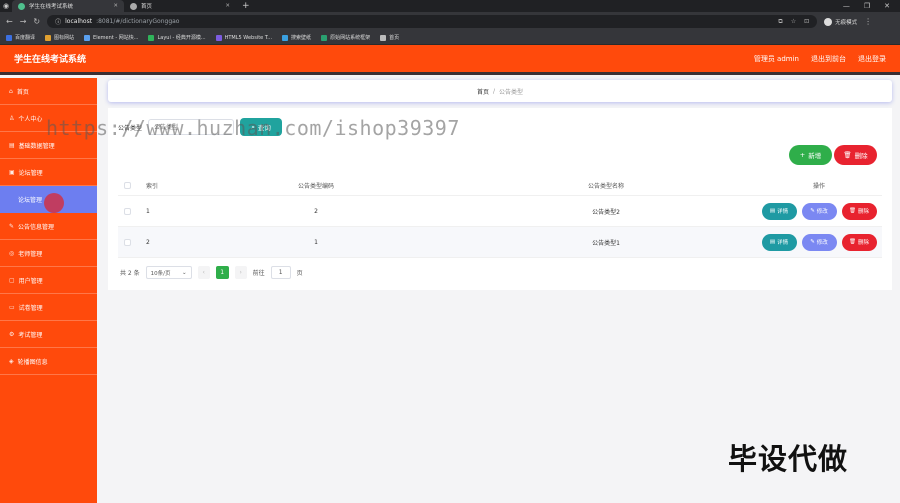 The image size is (900, 503). I want to click on browser-menu-icon: ◉, so click(6, 6).